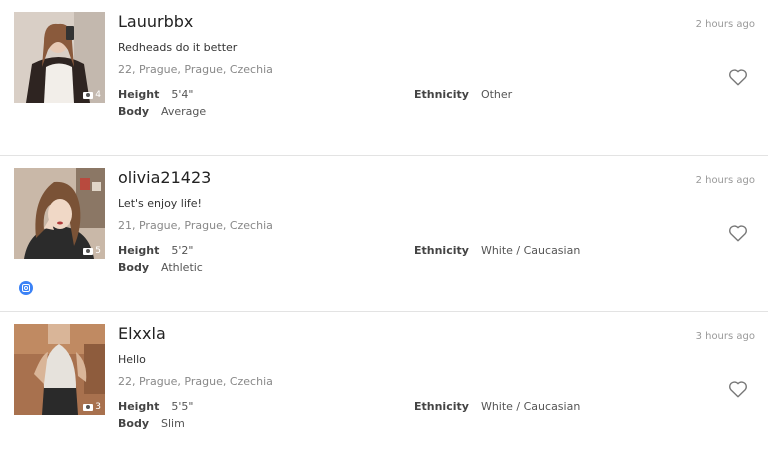  I want to click on height-row: Height 5'2", so click(156, 250).